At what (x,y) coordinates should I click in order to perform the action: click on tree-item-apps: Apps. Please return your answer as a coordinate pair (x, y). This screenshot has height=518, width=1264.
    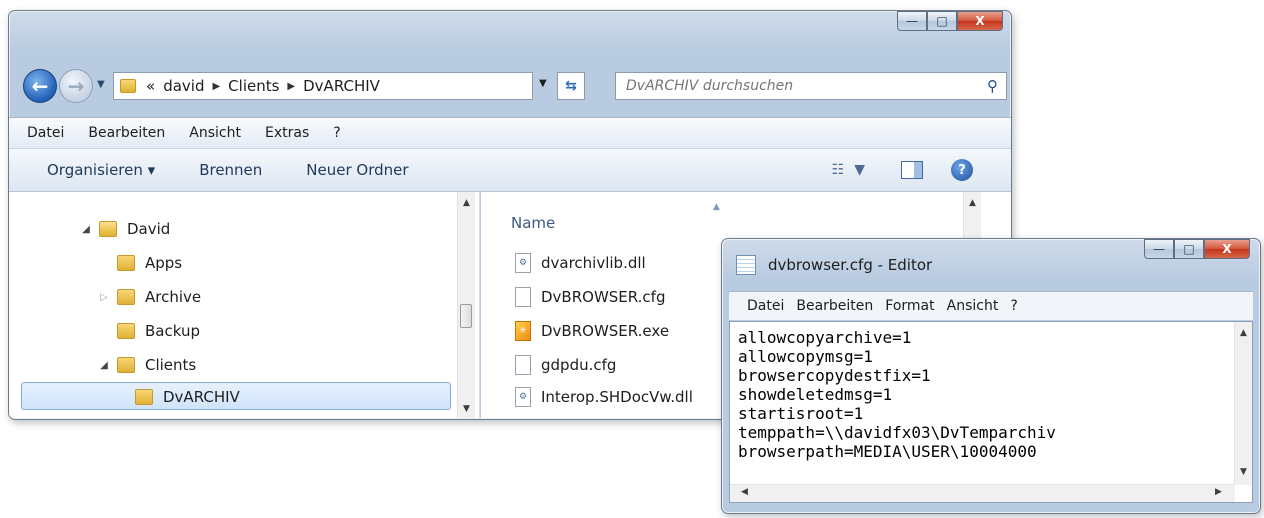
    Looking at the image, I should click on (139, 263).